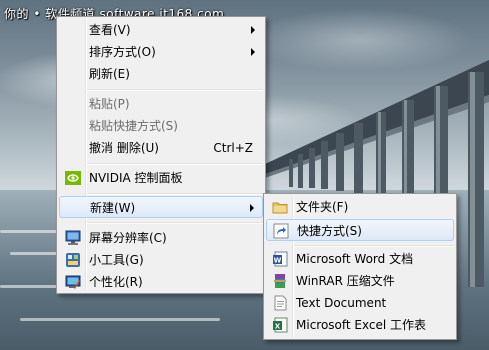  Describe the element at coordinates (280, 281) in the screenshot. I see `winrar-icon` at that location.